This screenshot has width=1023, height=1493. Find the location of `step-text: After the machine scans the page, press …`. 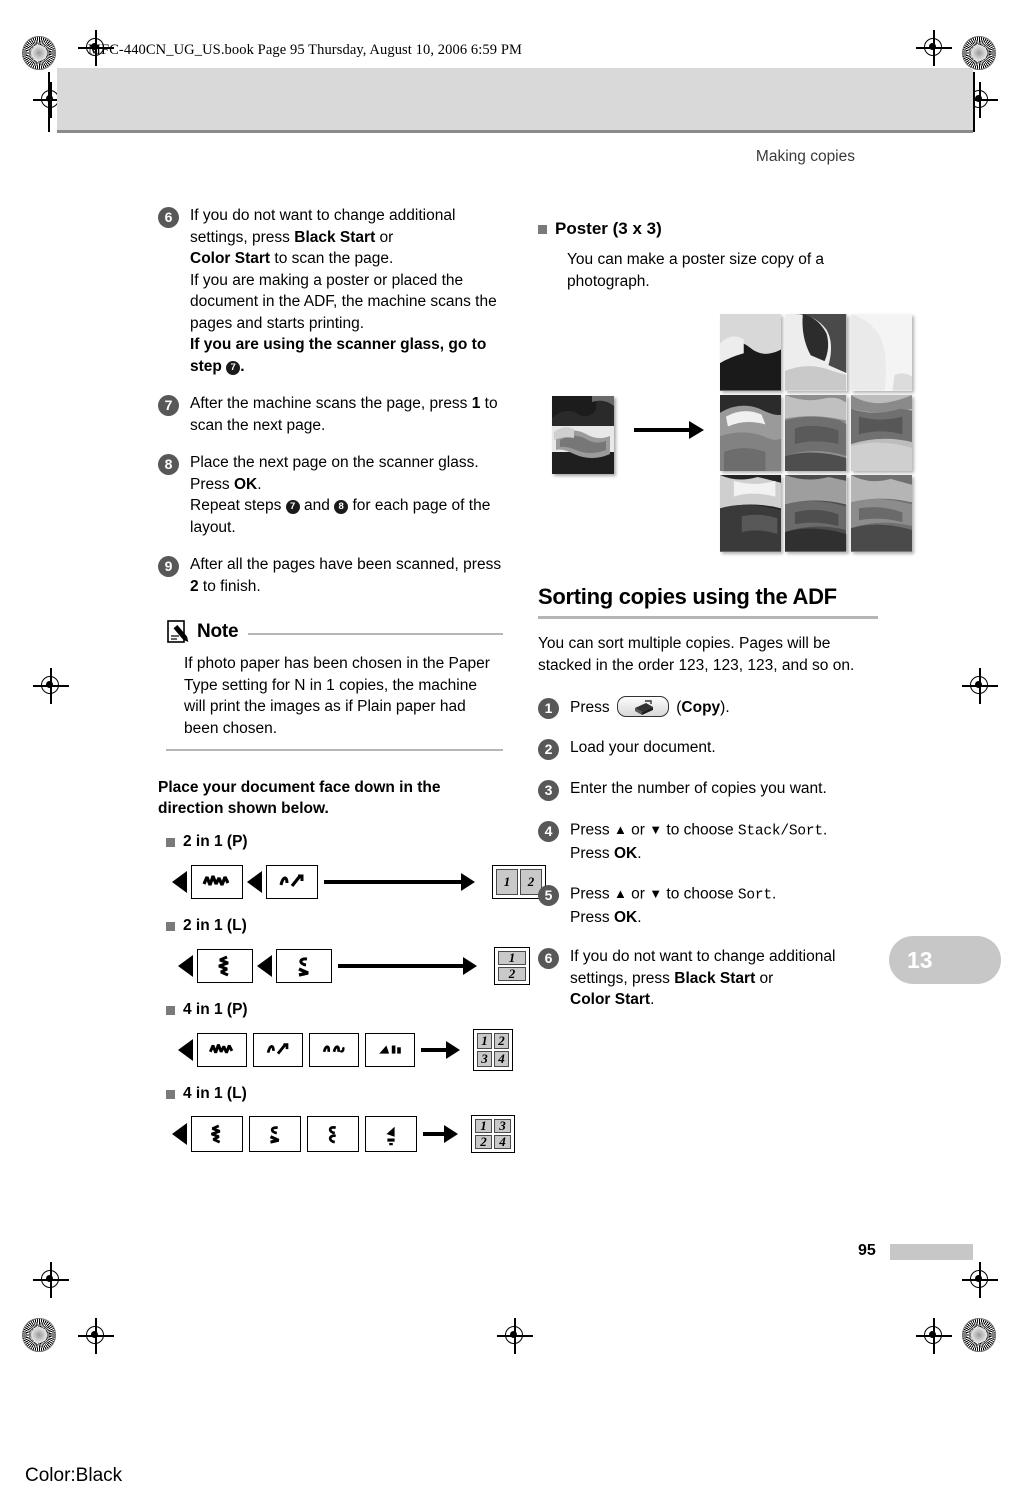

step-text: After the machine scans the page, press … is located at coordinates (346, 414).